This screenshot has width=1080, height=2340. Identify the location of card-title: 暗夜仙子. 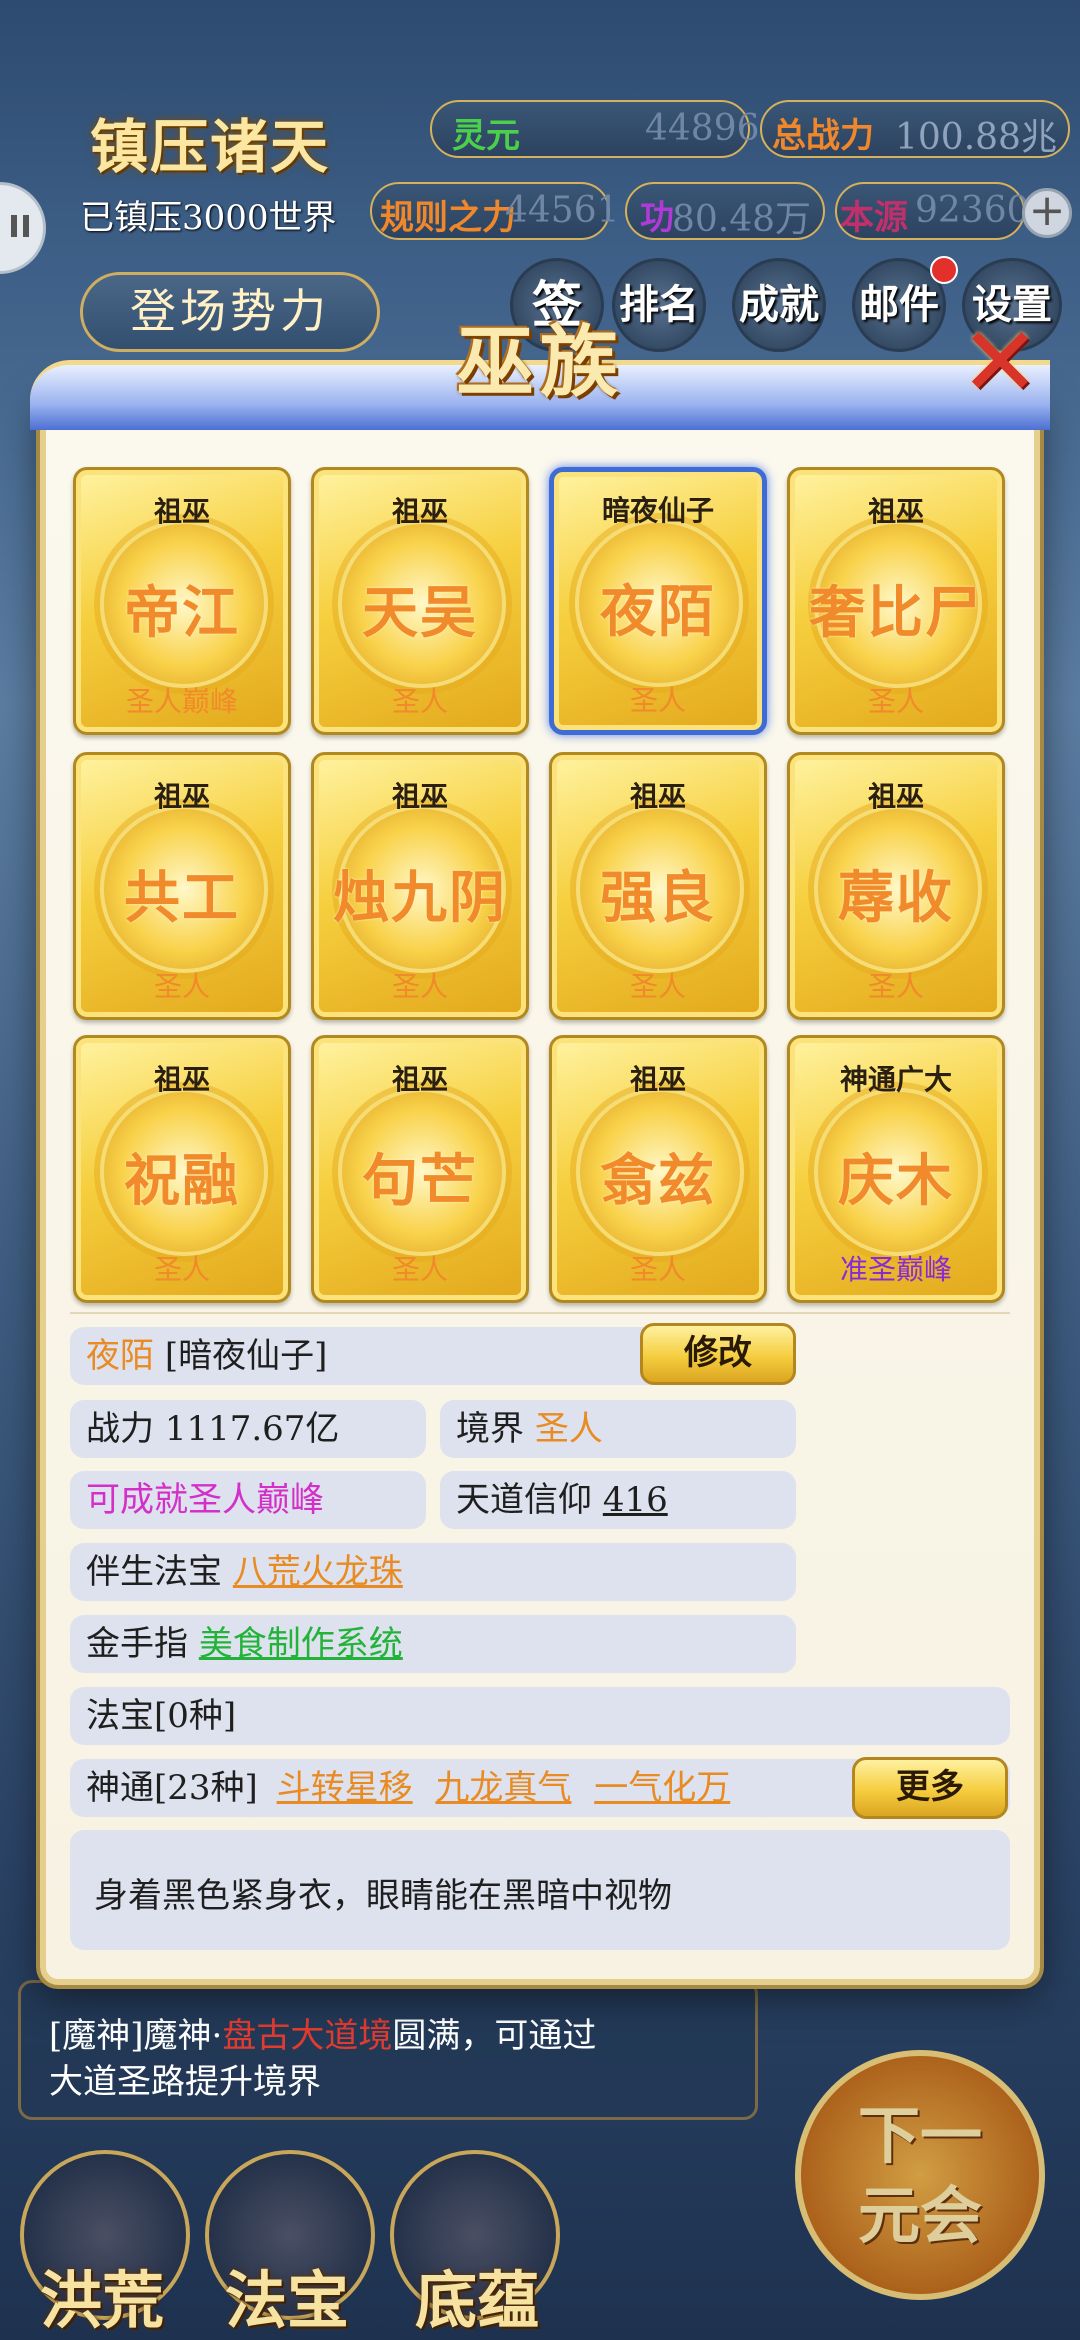
(657, 510).